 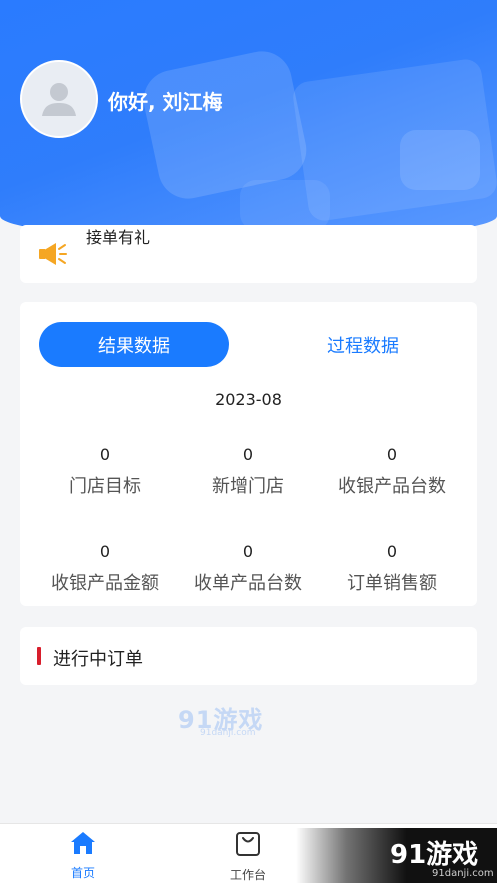 What do you see at coordinates (392, 486) in the screenshot?
I see `metric-label: 收银产品台数` at bounding box center [392, 486].